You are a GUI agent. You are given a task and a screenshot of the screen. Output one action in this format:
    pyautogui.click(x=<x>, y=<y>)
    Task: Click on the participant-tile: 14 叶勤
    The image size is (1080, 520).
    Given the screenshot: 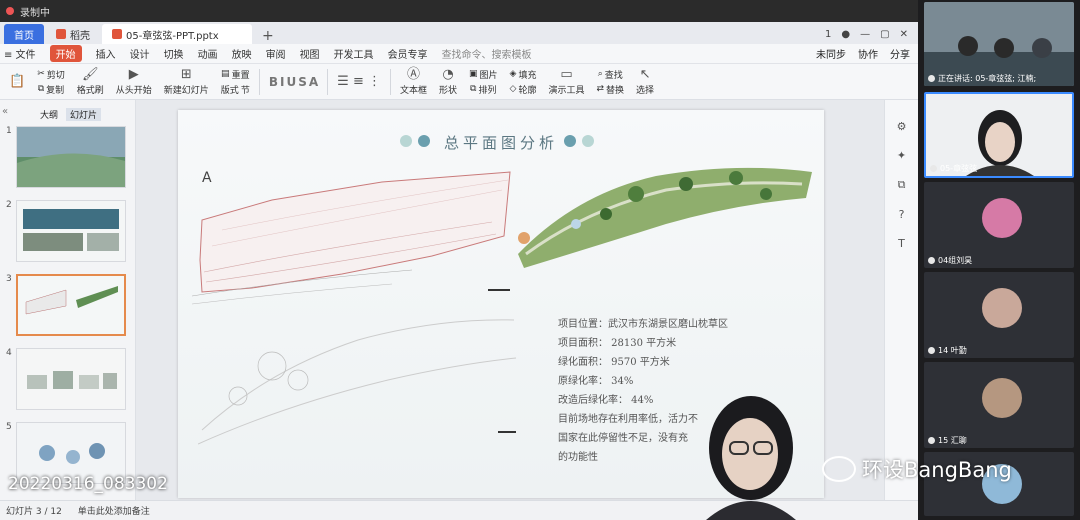 What is the action you would take?
    pyautogui.click(x=999, y=315)
    